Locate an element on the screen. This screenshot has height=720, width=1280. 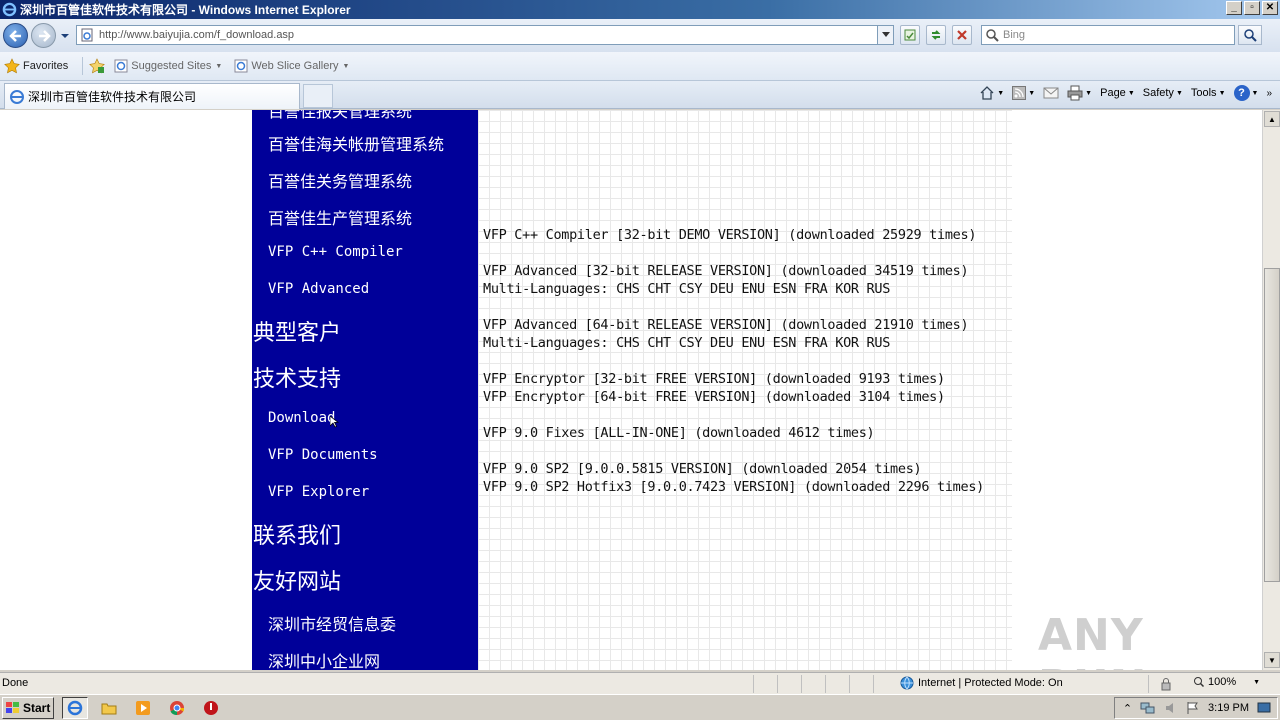
network-icon is located at coordinates (1148, 708).